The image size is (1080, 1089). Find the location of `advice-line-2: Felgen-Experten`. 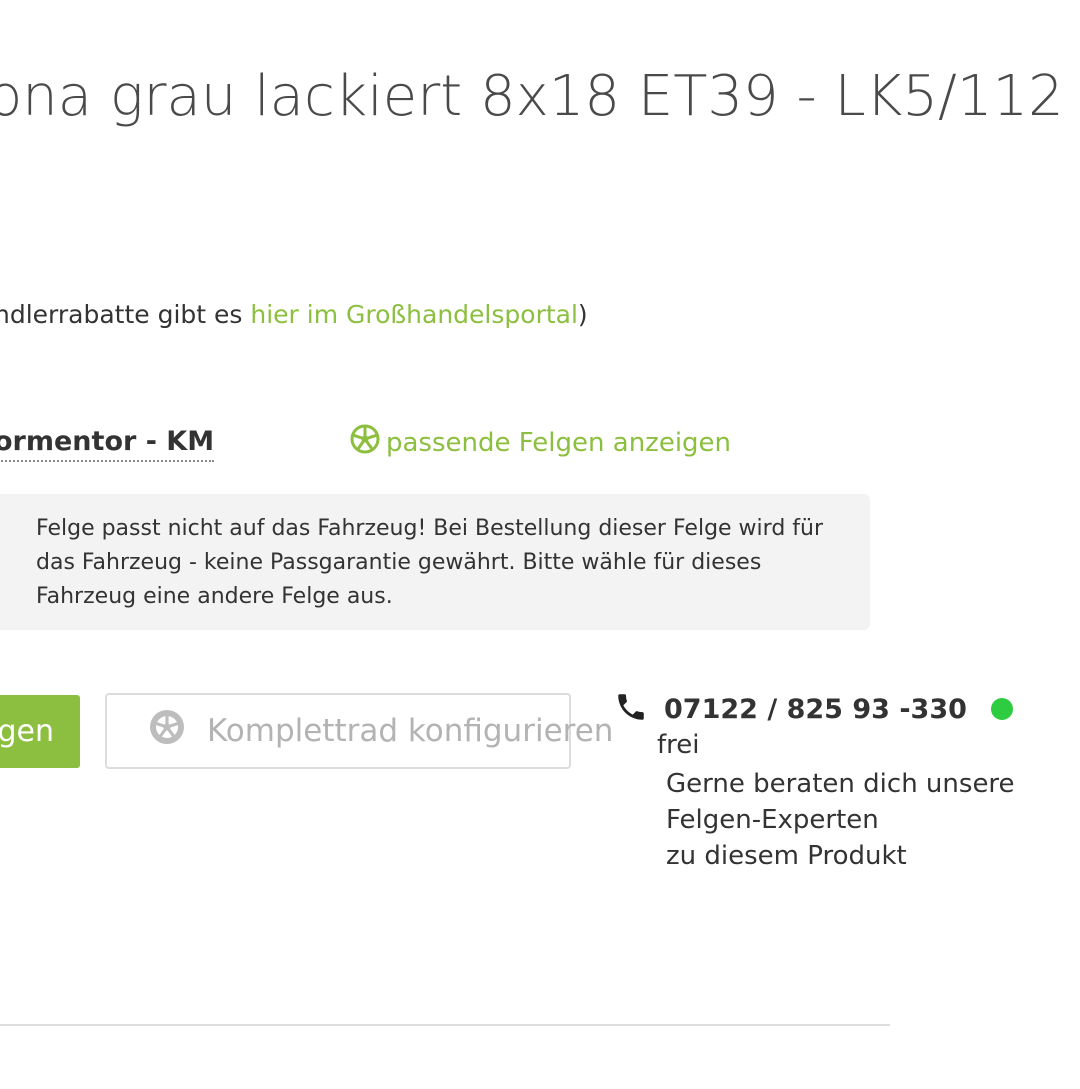

advice-line-2: Felgen-Experten is located at coordinates (772, 820).